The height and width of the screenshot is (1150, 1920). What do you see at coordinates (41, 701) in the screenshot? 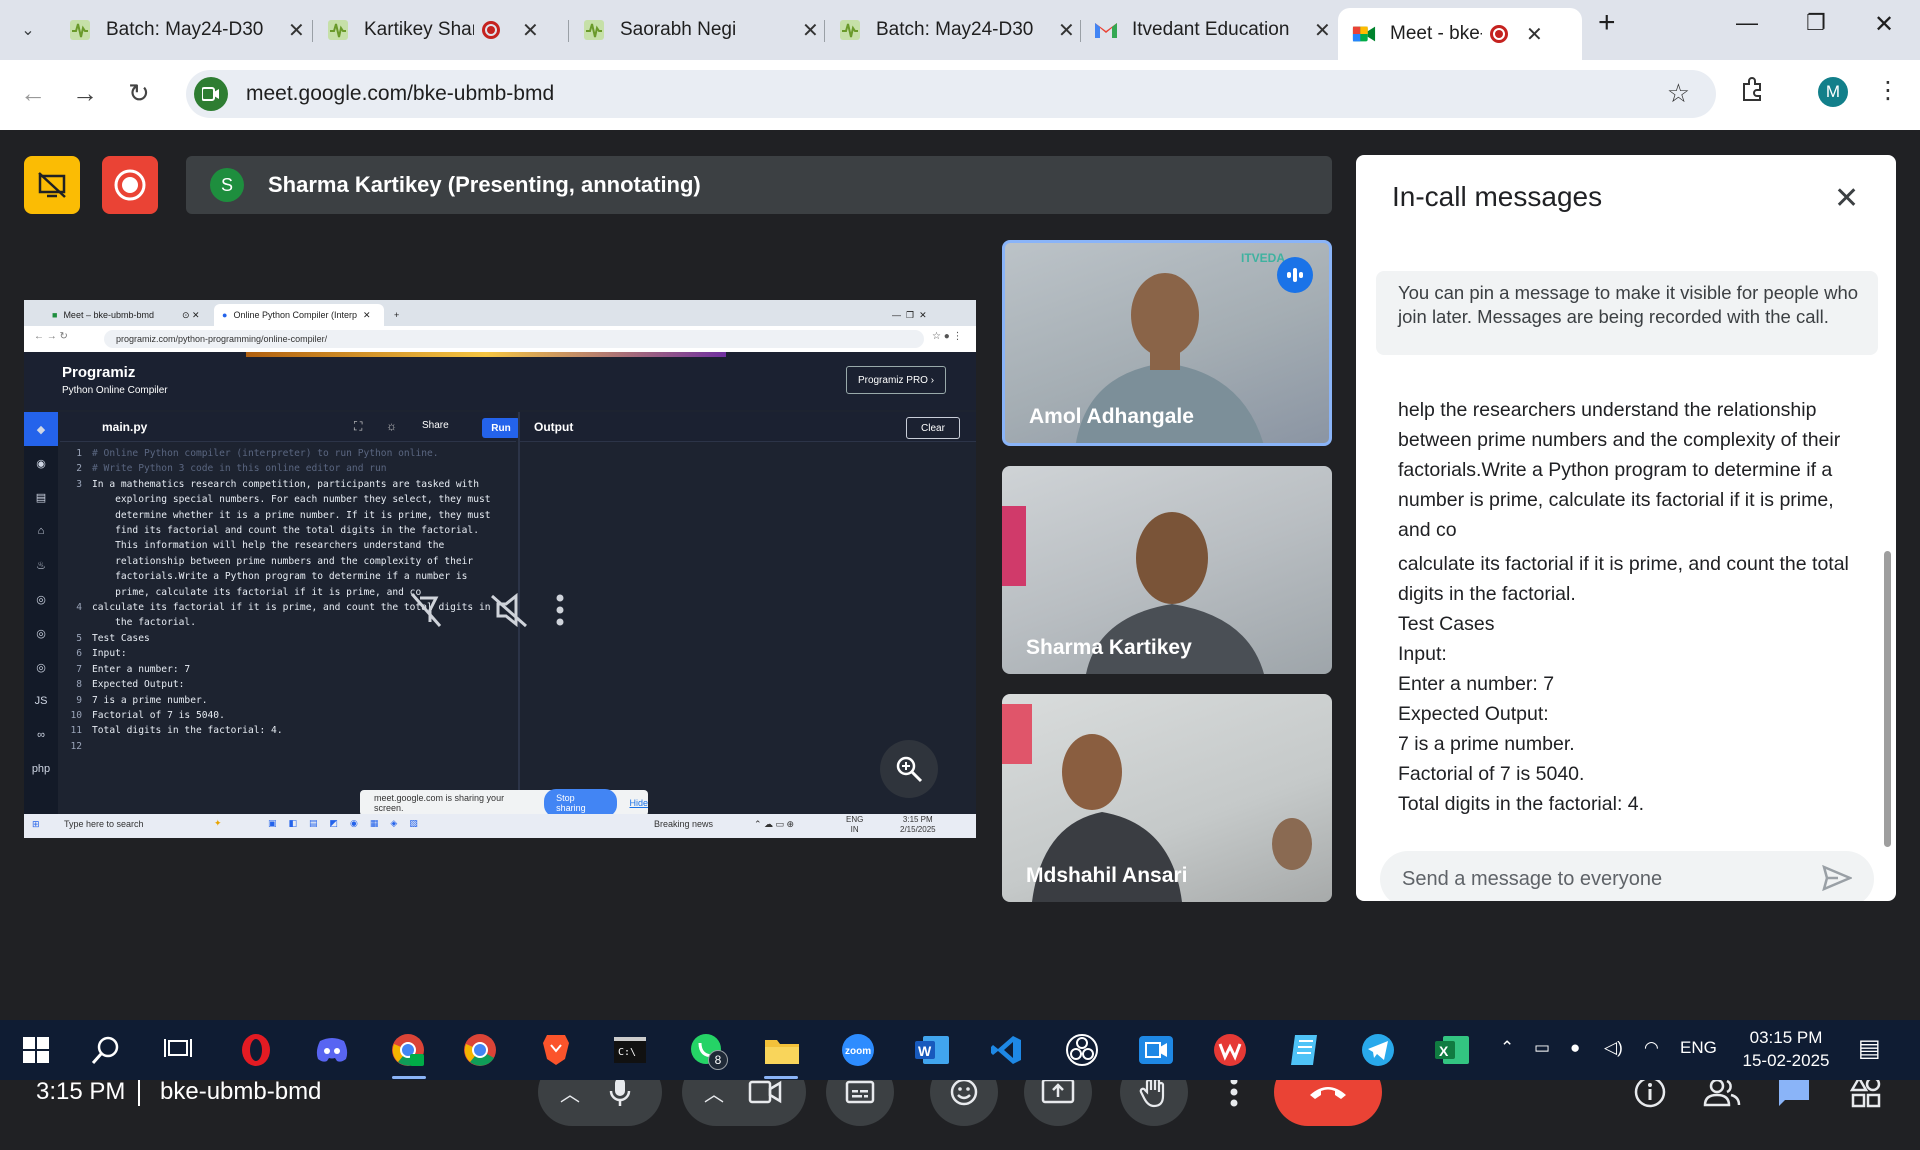
I see `js-icon: JS` at bounding box center [41, 701].